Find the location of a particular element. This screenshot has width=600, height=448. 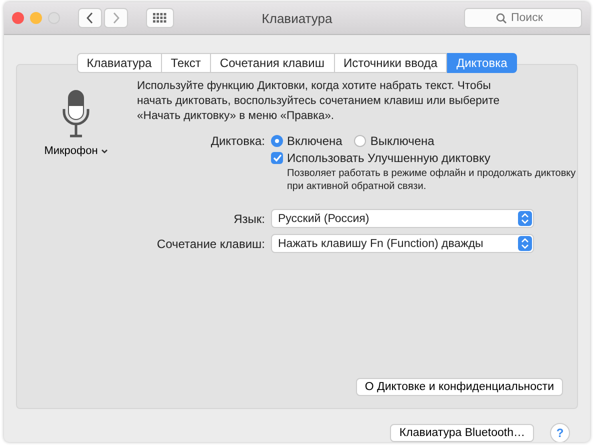

window-title: Клавиатура is located at coordinates (297, 18).